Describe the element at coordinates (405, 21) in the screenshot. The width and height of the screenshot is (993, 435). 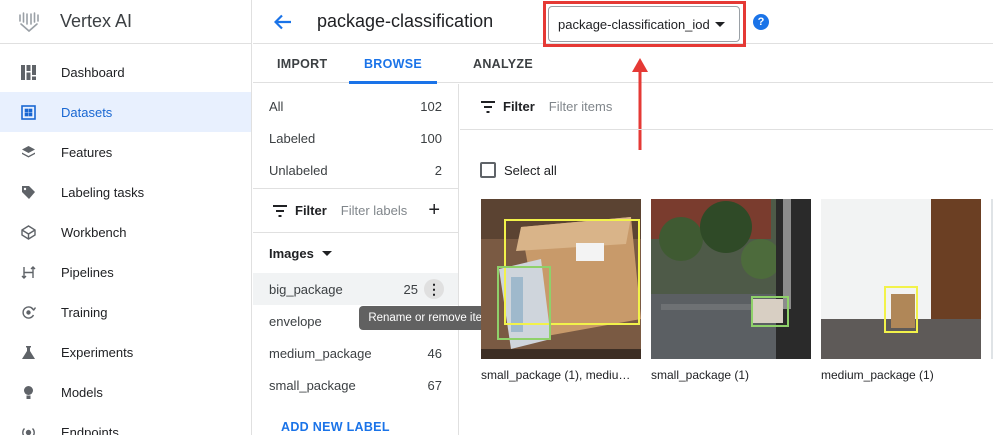
I see `page-title: package-classification` at that location.